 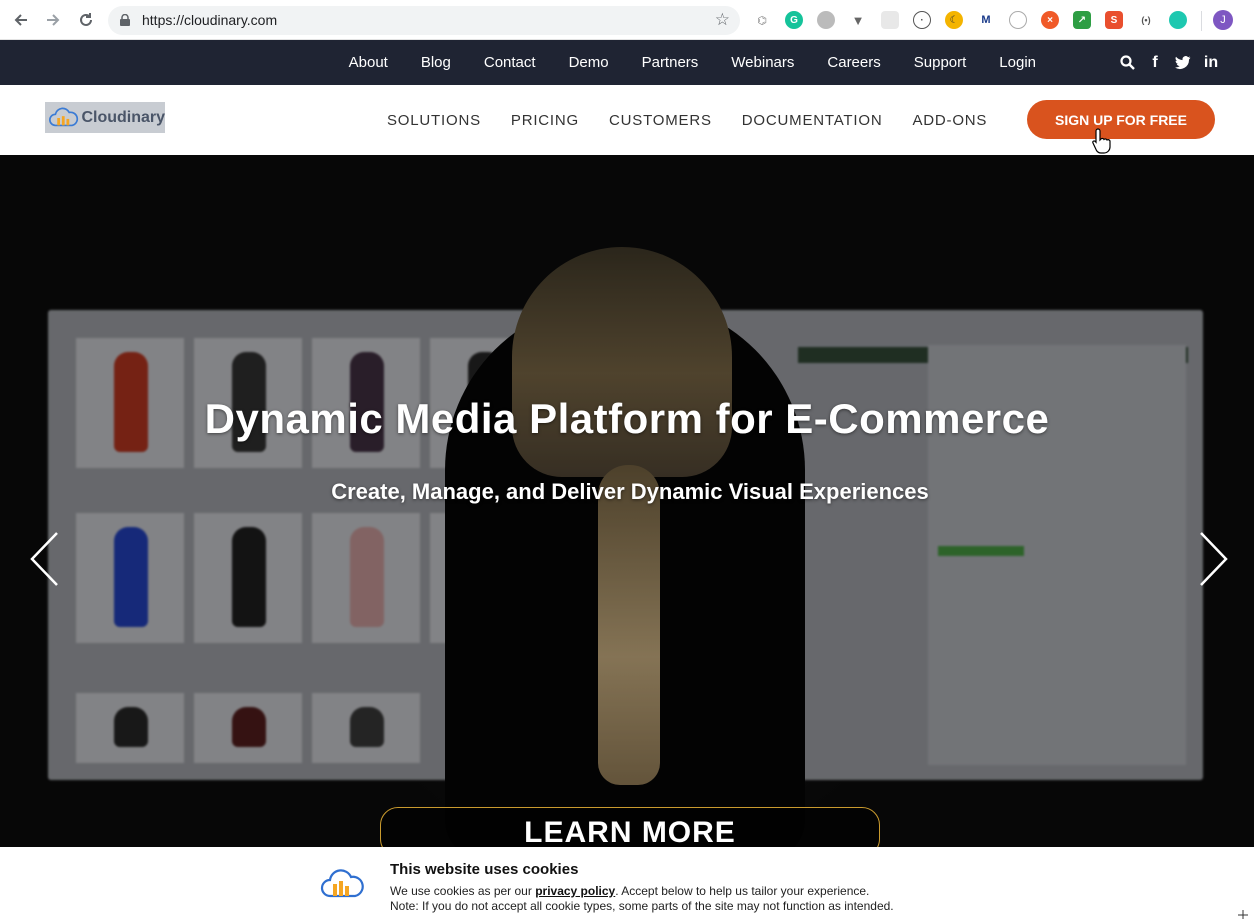 What do you see at coordinates (436, 62) in the screenshot?
I see `link-blog: Blog` at bounding box center [436, 62].